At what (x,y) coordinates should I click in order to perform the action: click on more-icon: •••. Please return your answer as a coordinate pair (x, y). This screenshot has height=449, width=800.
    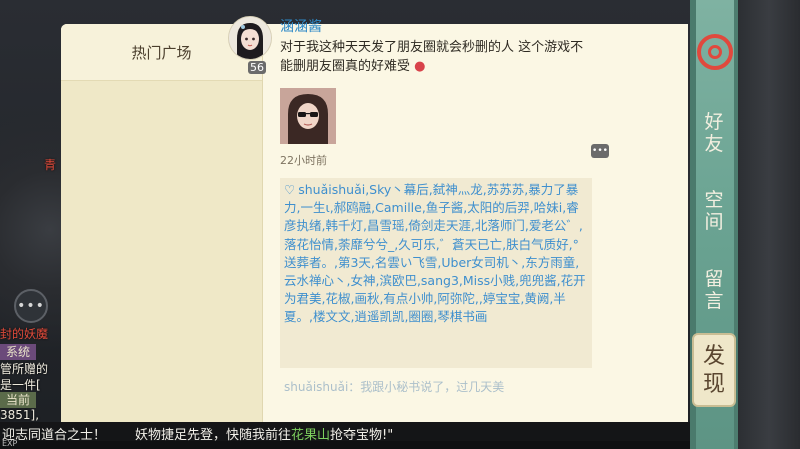
    Looking at the image, I should click on (600, 150).